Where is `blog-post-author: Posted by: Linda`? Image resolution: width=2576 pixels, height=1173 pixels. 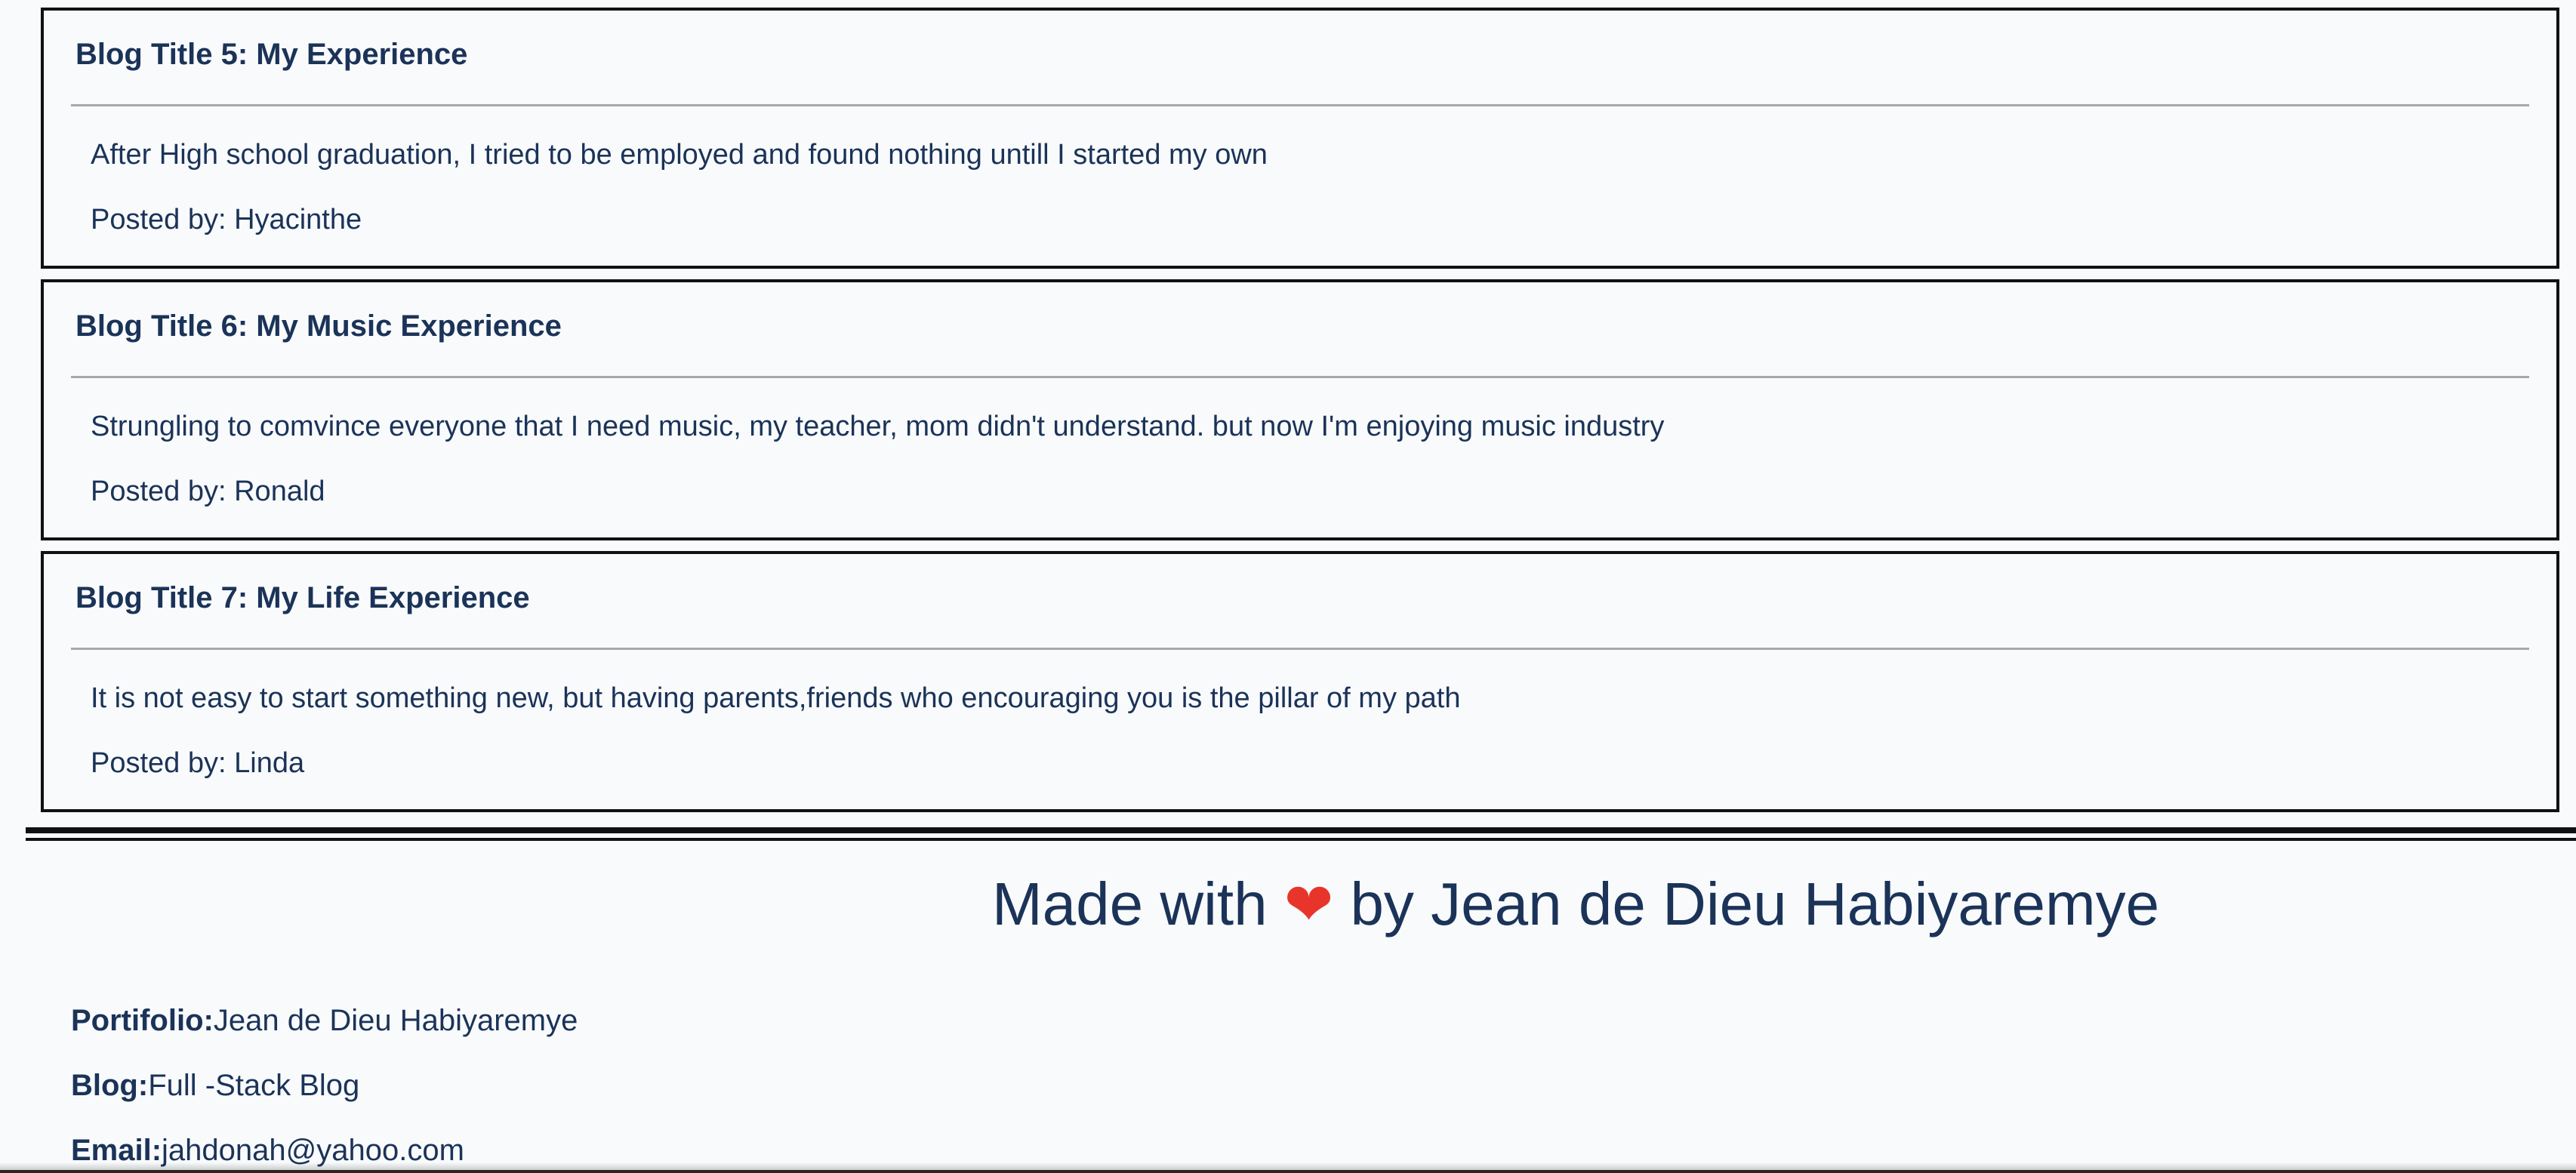 blog-post-author: Posted by: Linda is located at coordinates (198, 763).